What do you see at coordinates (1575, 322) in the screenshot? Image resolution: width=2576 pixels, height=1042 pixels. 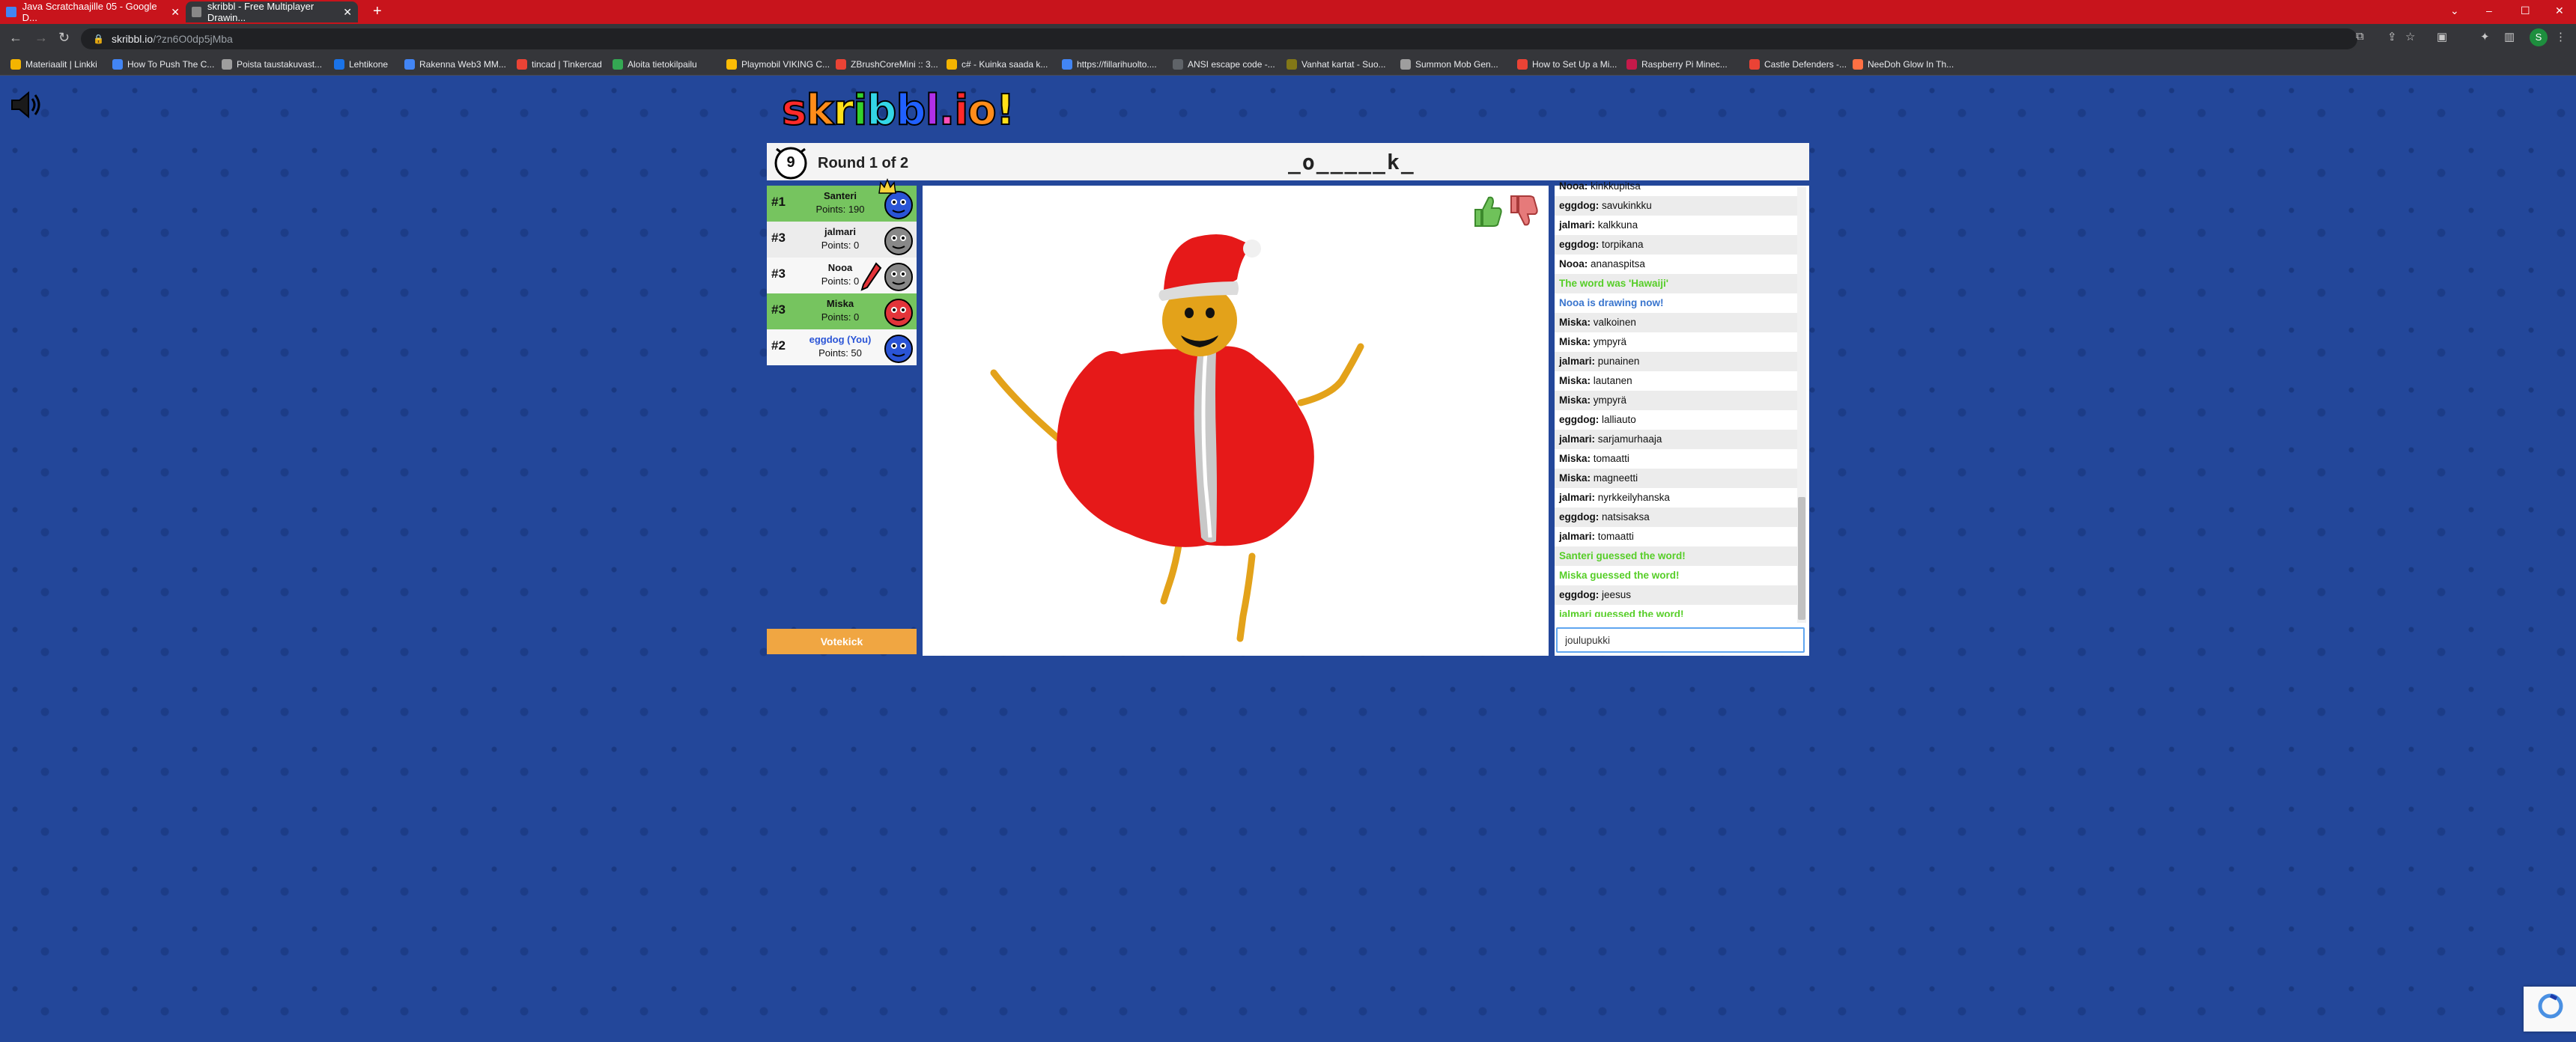 I see `chat-username: Miska:` at bounding box center [1575, 322].